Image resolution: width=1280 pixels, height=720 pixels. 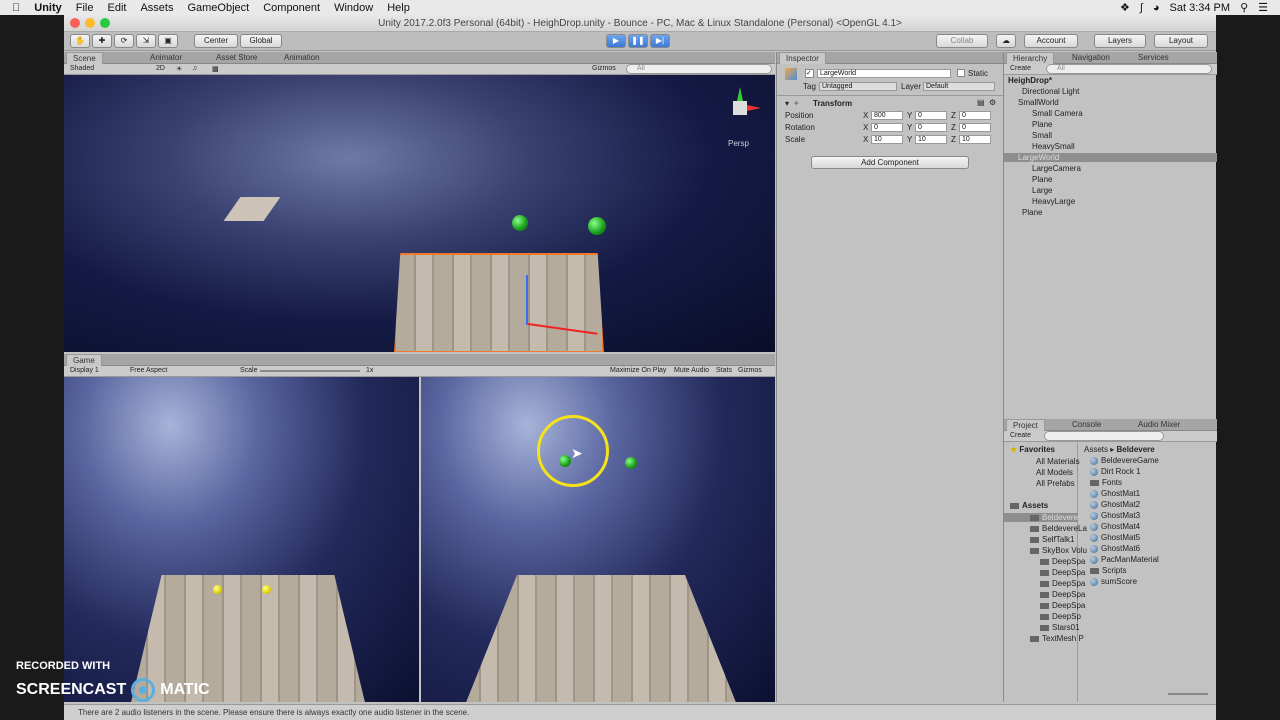 I want to click on step-button: ▶|, so click(x=660, y=41).